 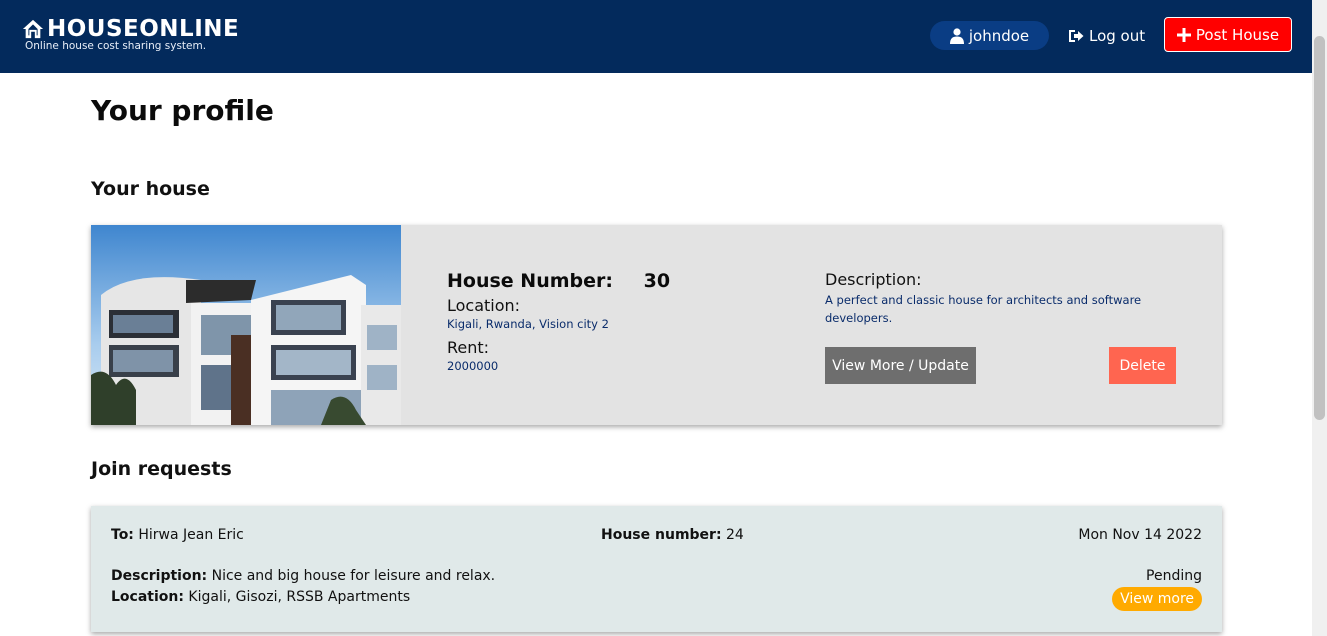 I want to click on request-status: Pending, so click(x=1174, y=576).